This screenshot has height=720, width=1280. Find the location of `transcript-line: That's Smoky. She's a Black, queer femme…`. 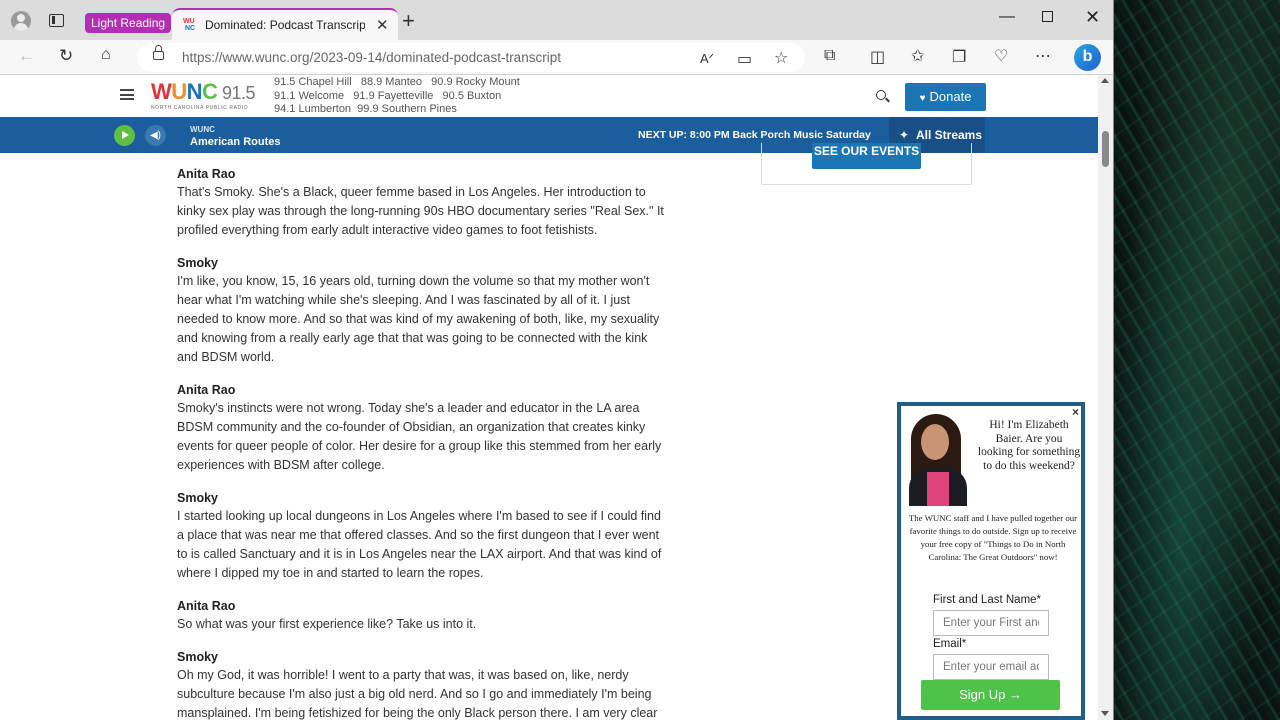

transcript-line: That's Smoky. She's a Black, queer femme… is located at coordinates (411, 192).